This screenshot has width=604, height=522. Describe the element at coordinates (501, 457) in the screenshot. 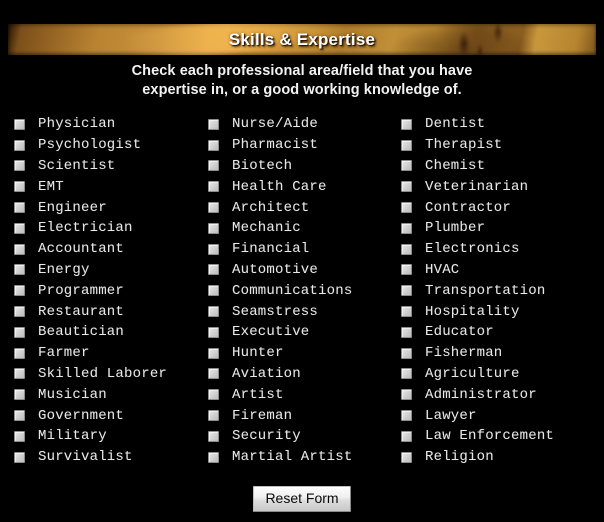

I see `checkbox-row: Religion` at that location.